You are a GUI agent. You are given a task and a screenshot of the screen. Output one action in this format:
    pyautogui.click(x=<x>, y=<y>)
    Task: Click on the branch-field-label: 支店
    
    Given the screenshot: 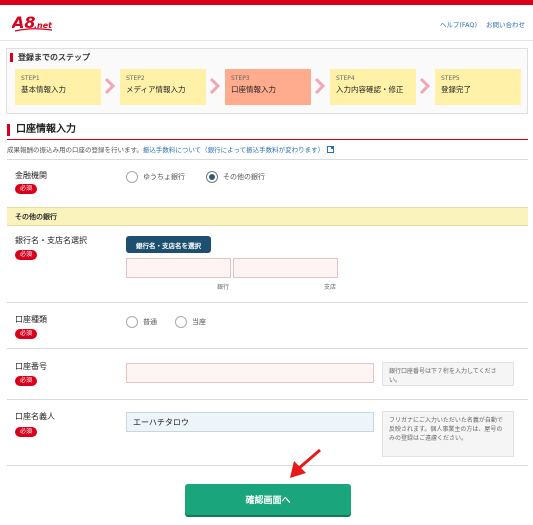 What is the action you would take?
    pyautogui.click(x=330, y=287)
    